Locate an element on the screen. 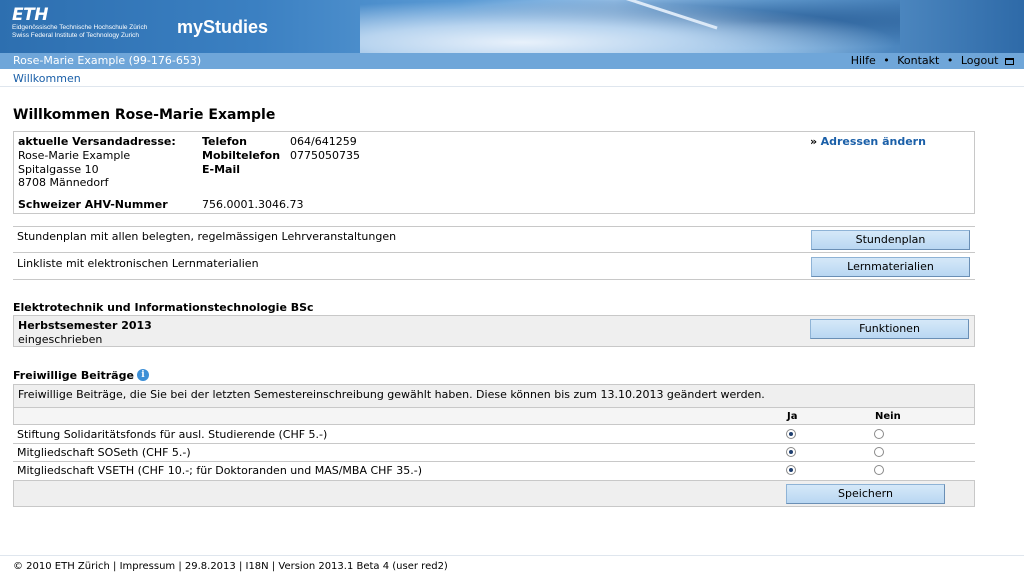 The height and width of the screenshot is (580, 1024). functions-button: Funktionen is located at coordinates (889, 329).